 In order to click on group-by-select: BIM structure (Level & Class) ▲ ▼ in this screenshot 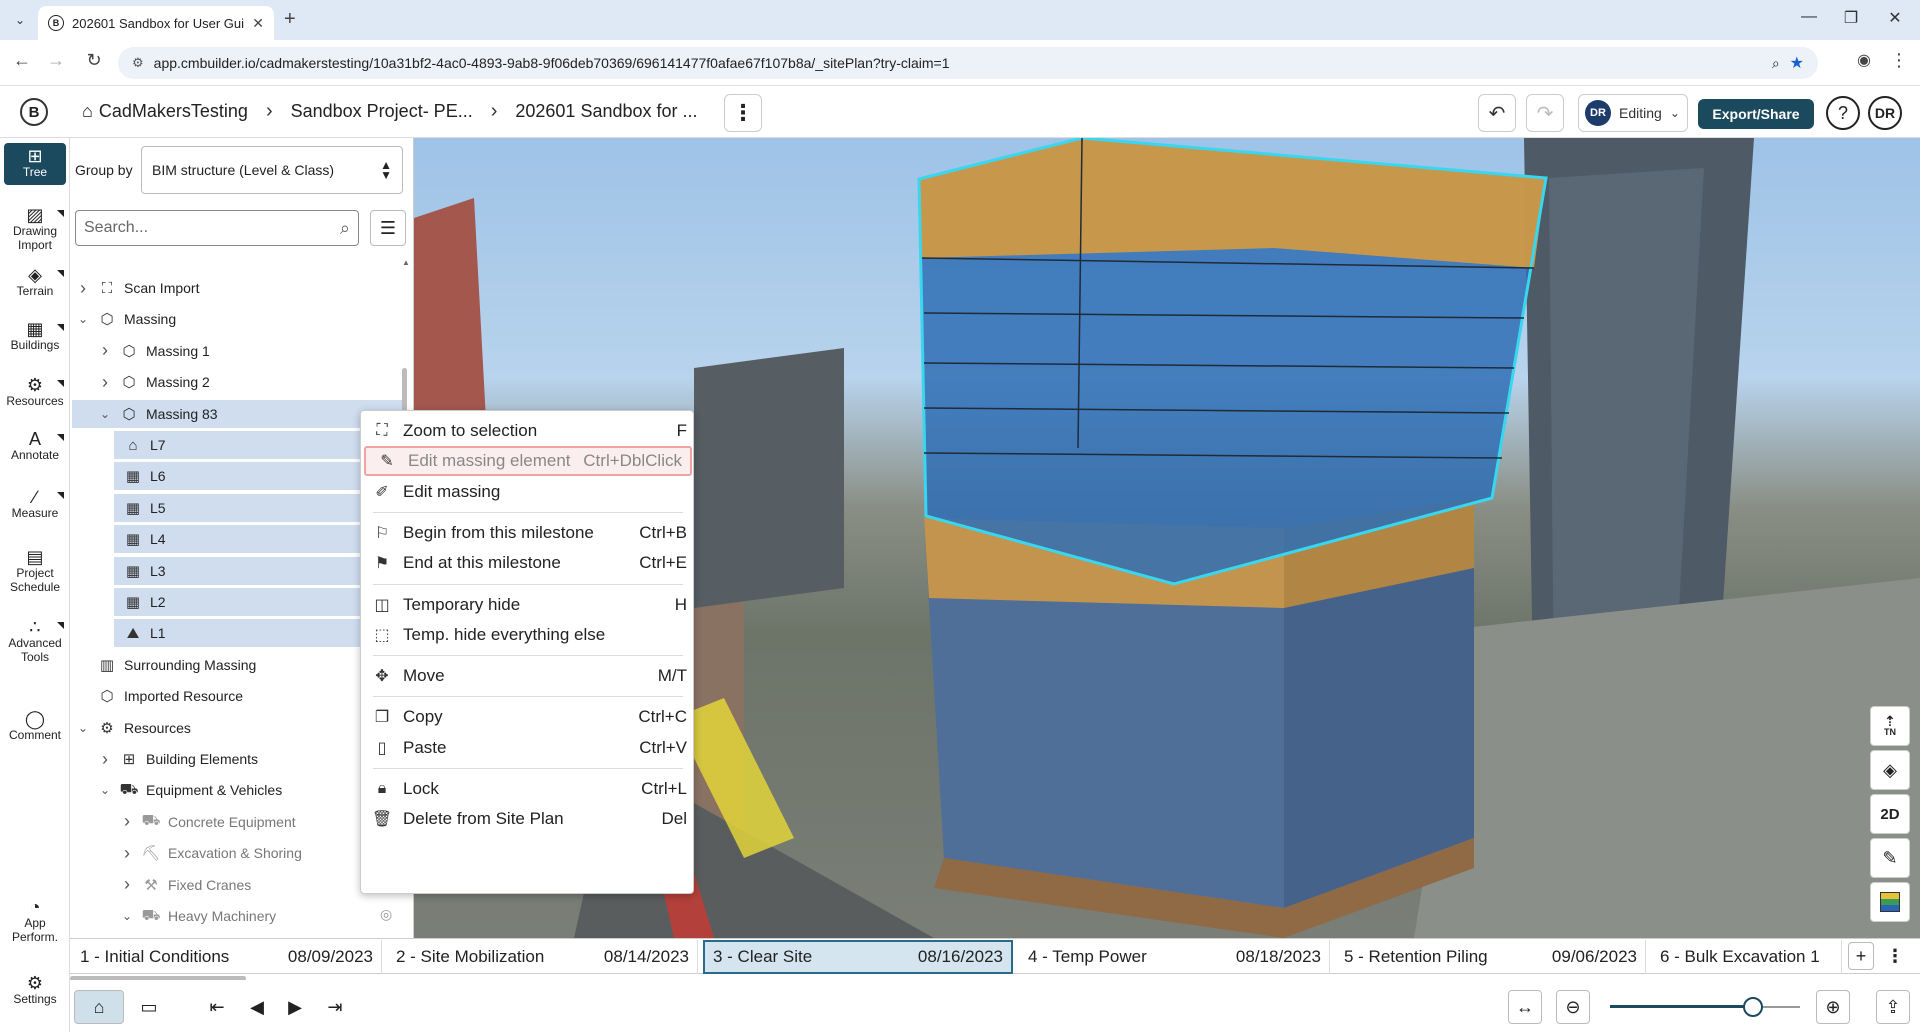, I will do `click(272, 170)`.